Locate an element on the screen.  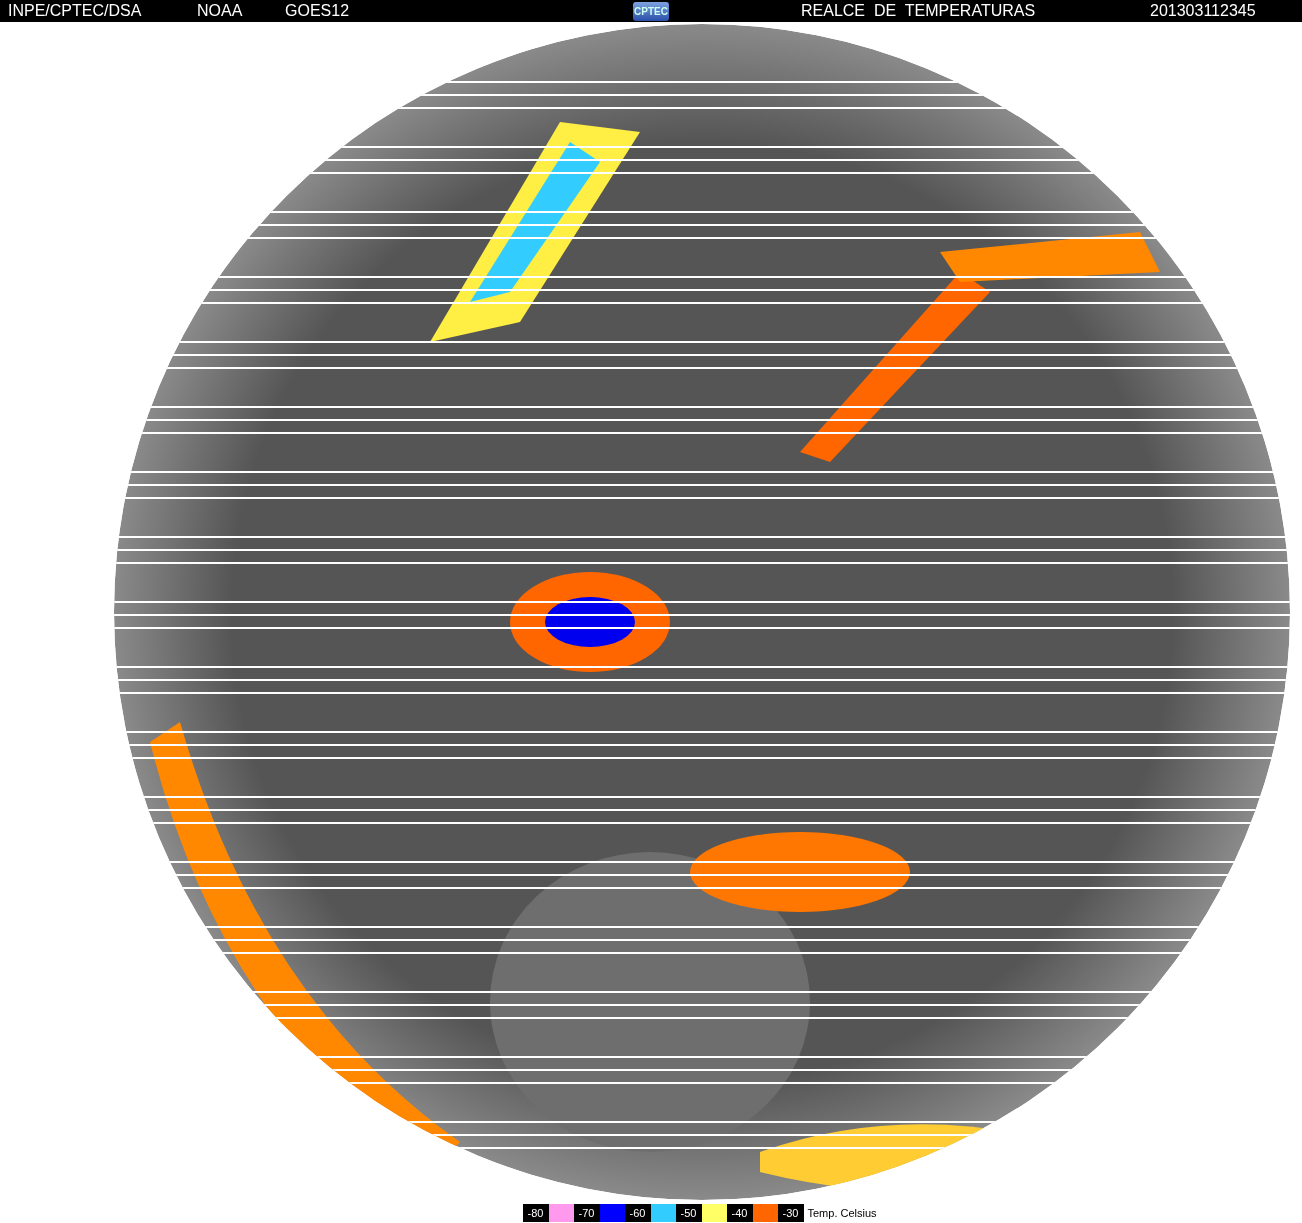
timestamp: 201303112345 is located at coordinates (1203, 11).